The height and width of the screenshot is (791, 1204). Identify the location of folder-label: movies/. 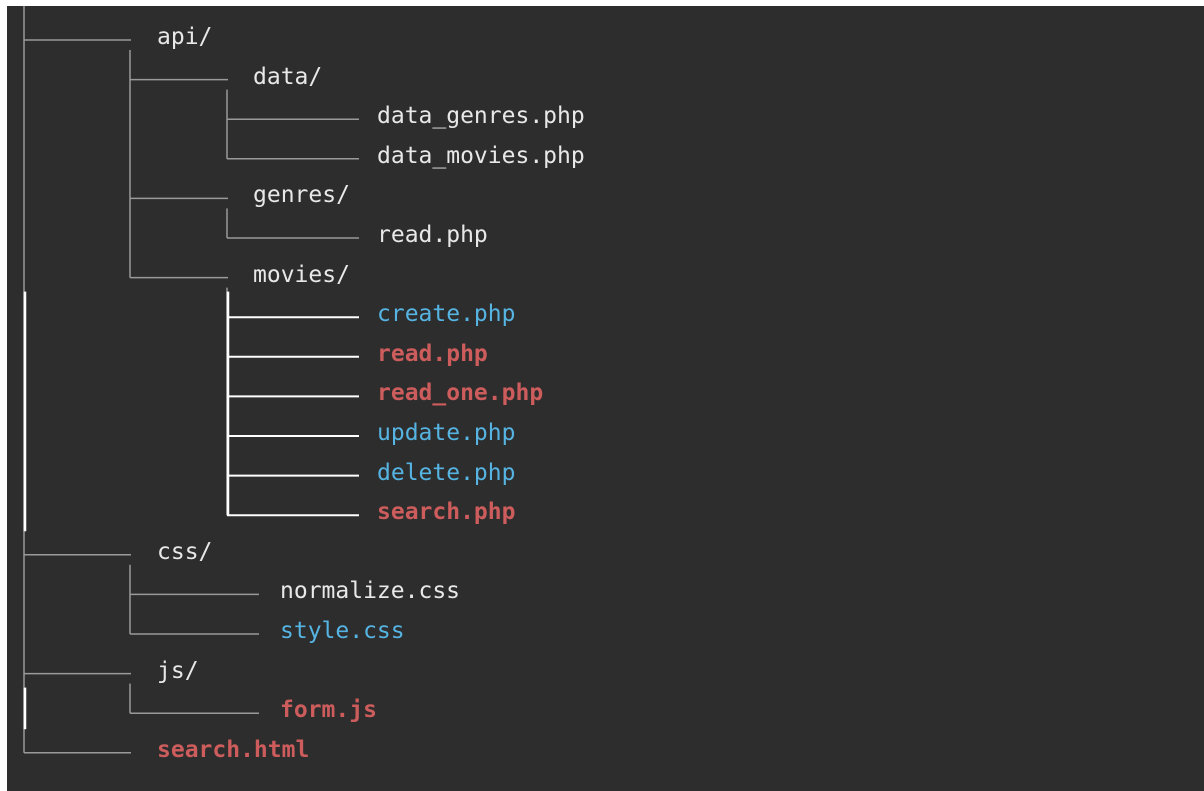
(301, 274).